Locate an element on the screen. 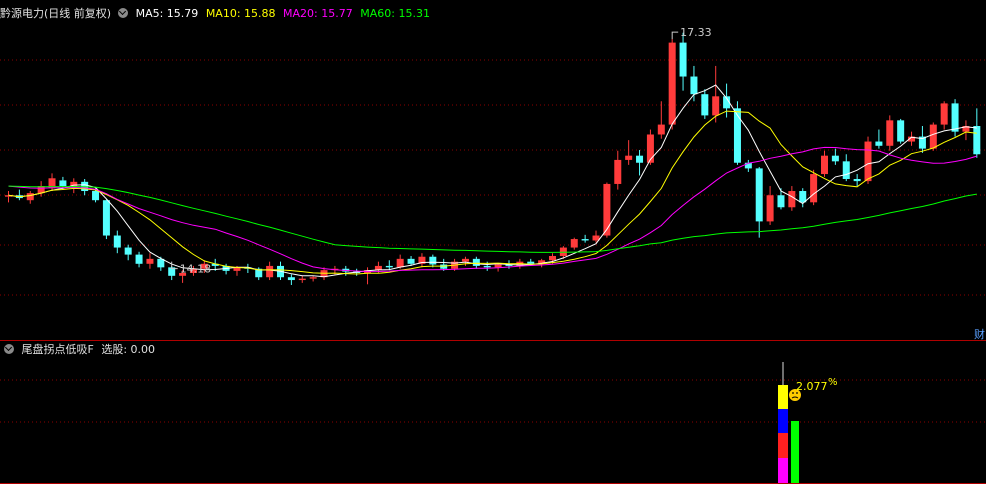  price-annotation: 17.33 is located at coordinates (696, 32).